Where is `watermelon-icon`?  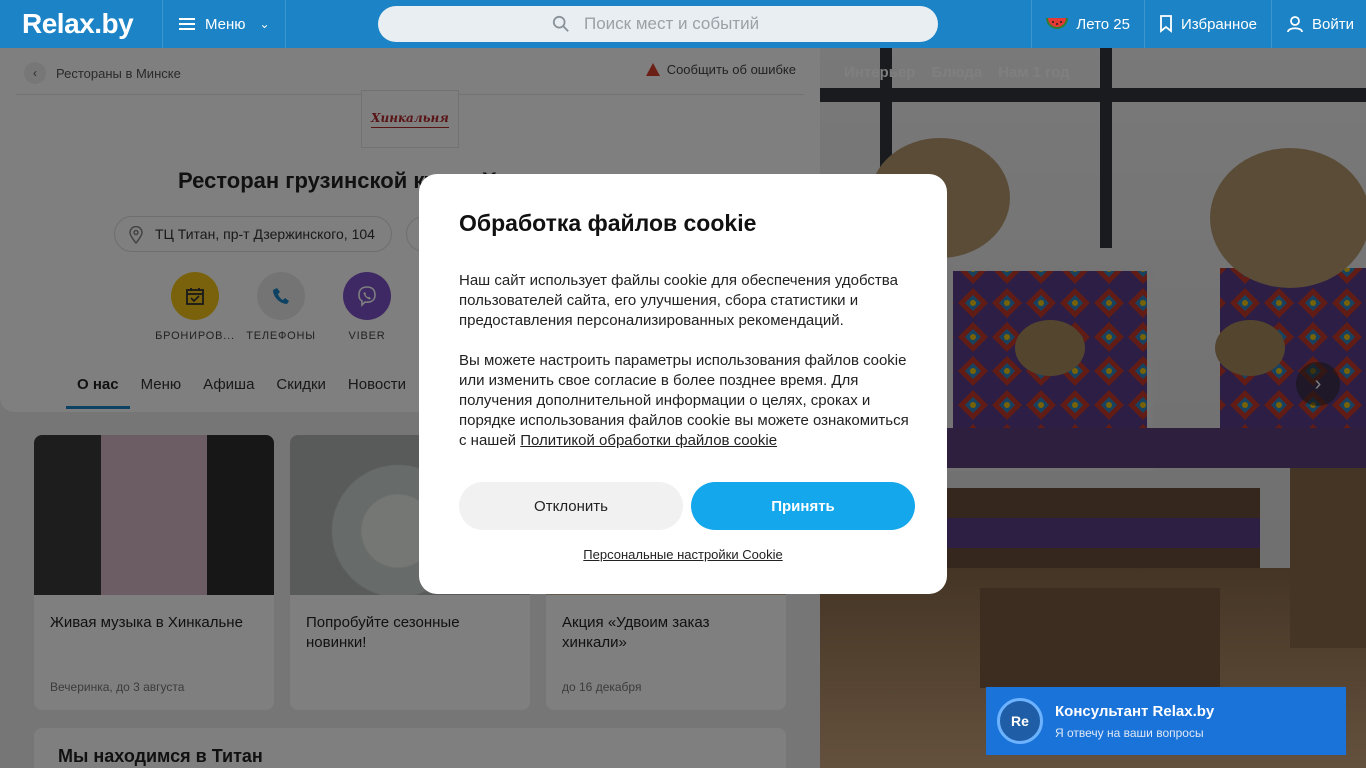
watermelon-icon is located at coordinates (1057, 23).